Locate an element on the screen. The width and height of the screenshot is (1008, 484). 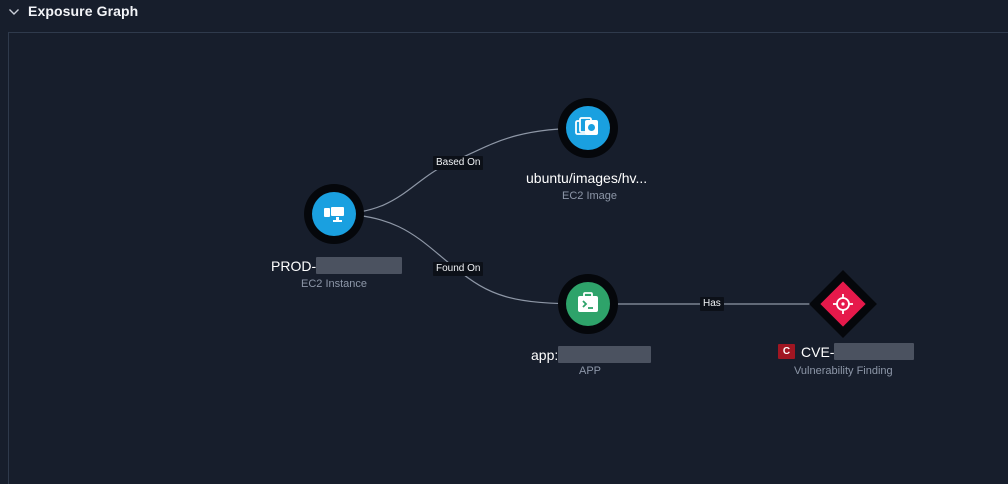
node-subtitle-ec2-image: EC2 Image is located at coordinates (590, 196).